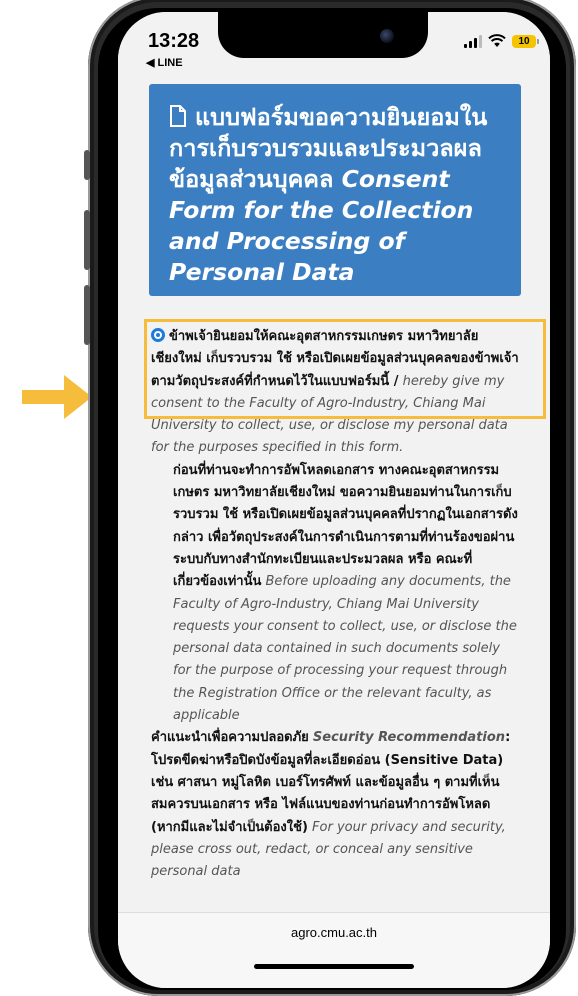  Describe the element at coordinates (525, 41) in the screenshot. I see `battery-icon: 10` at that location.